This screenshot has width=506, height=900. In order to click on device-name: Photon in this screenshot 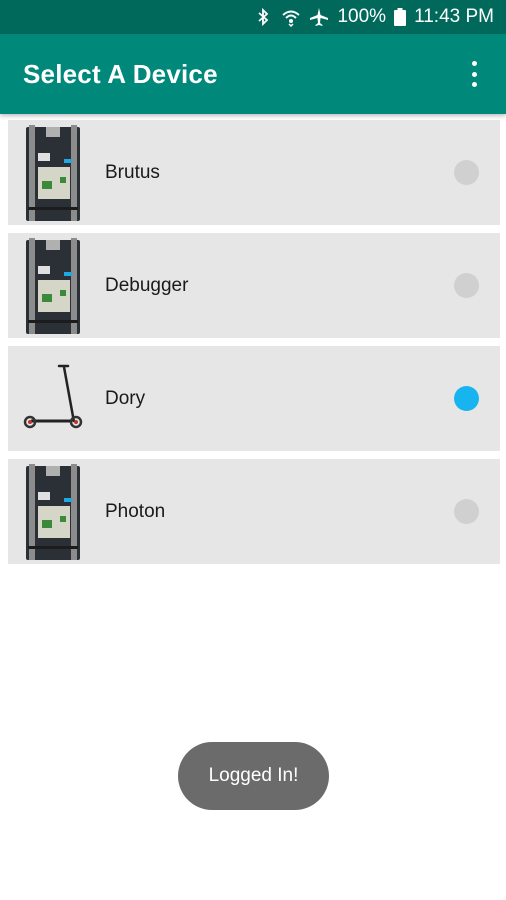, I will do `click(135, 511)`.